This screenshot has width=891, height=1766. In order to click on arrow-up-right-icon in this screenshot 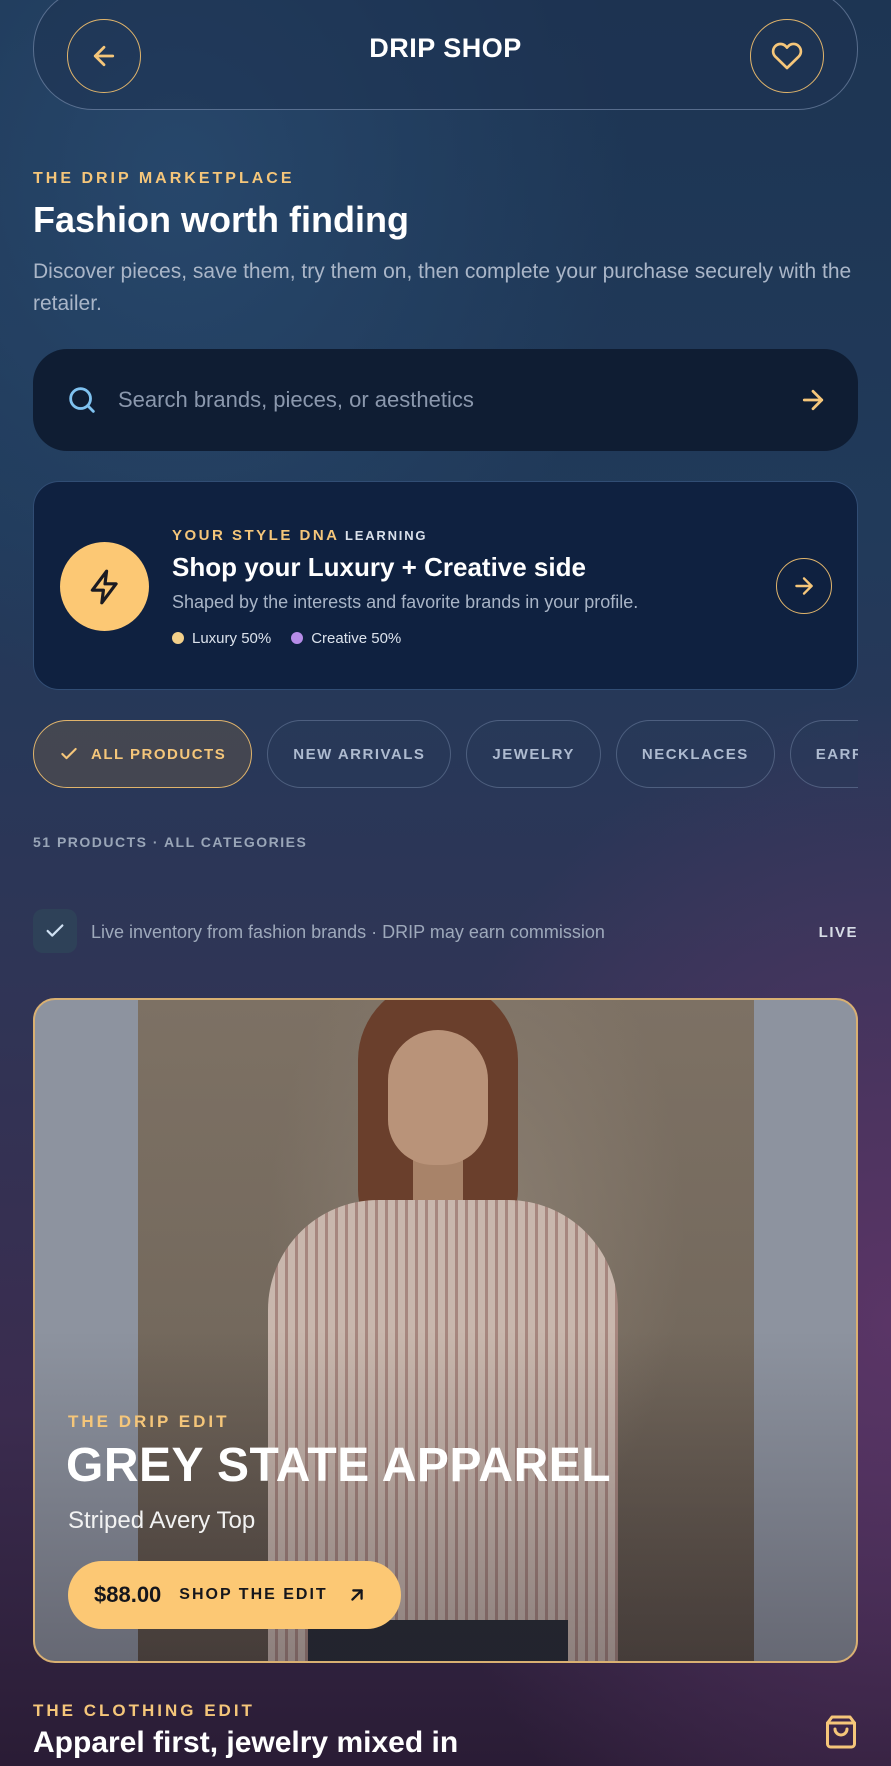, I will do `click(356, 1595)`.